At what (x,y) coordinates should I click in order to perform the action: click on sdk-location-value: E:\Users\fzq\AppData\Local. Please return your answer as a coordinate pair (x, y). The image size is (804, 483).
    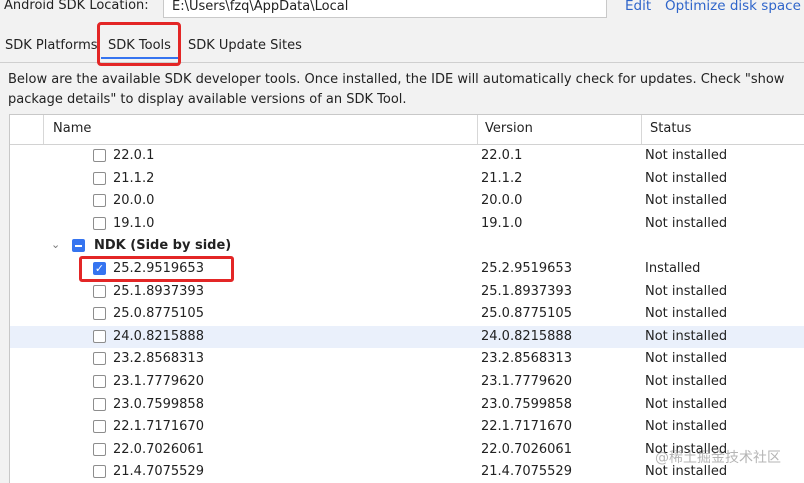
    Looking at the image, I should click on (260, 7).